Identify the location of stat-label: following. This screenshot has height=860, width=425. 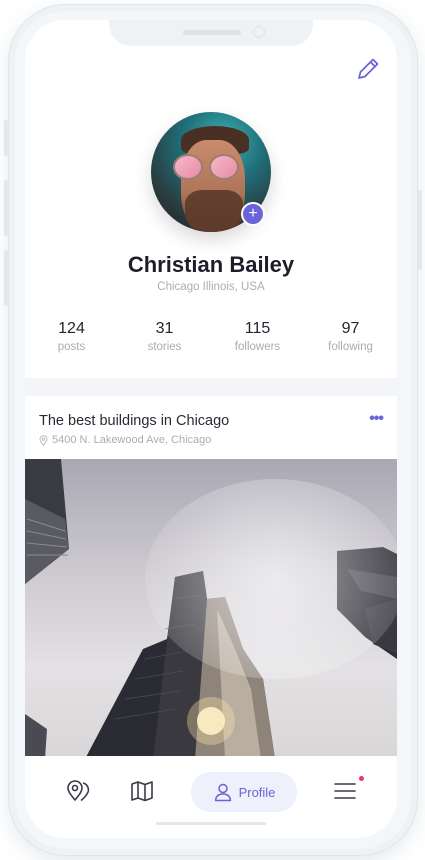
(350, 347).